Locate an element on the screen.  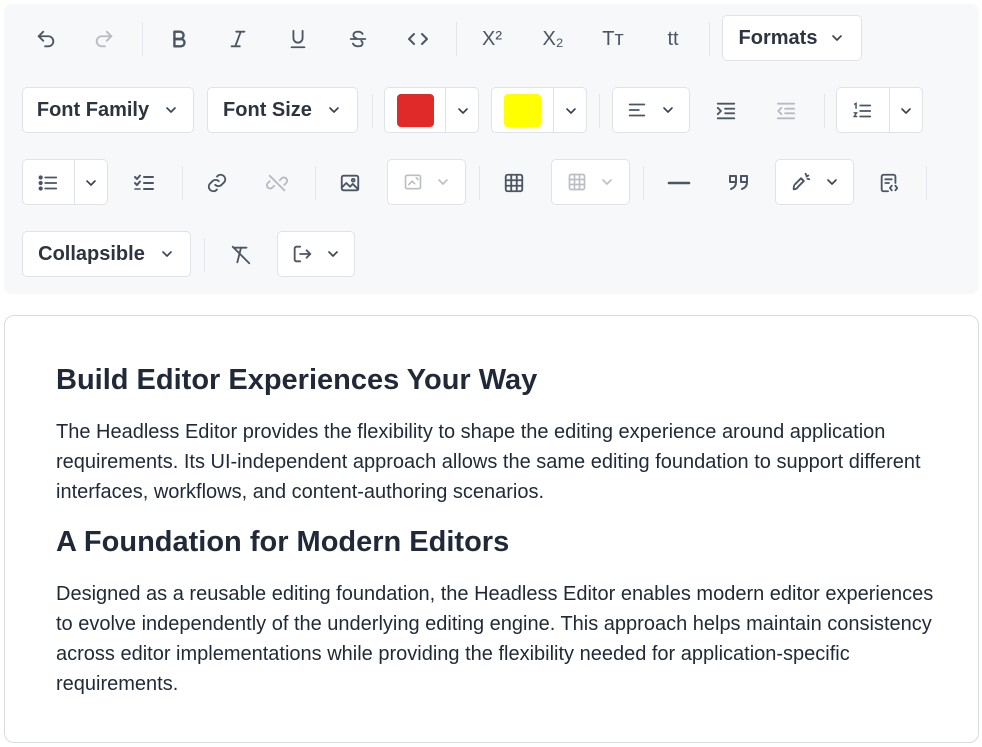
strikethrough-button is located at coordinates (358, 39).